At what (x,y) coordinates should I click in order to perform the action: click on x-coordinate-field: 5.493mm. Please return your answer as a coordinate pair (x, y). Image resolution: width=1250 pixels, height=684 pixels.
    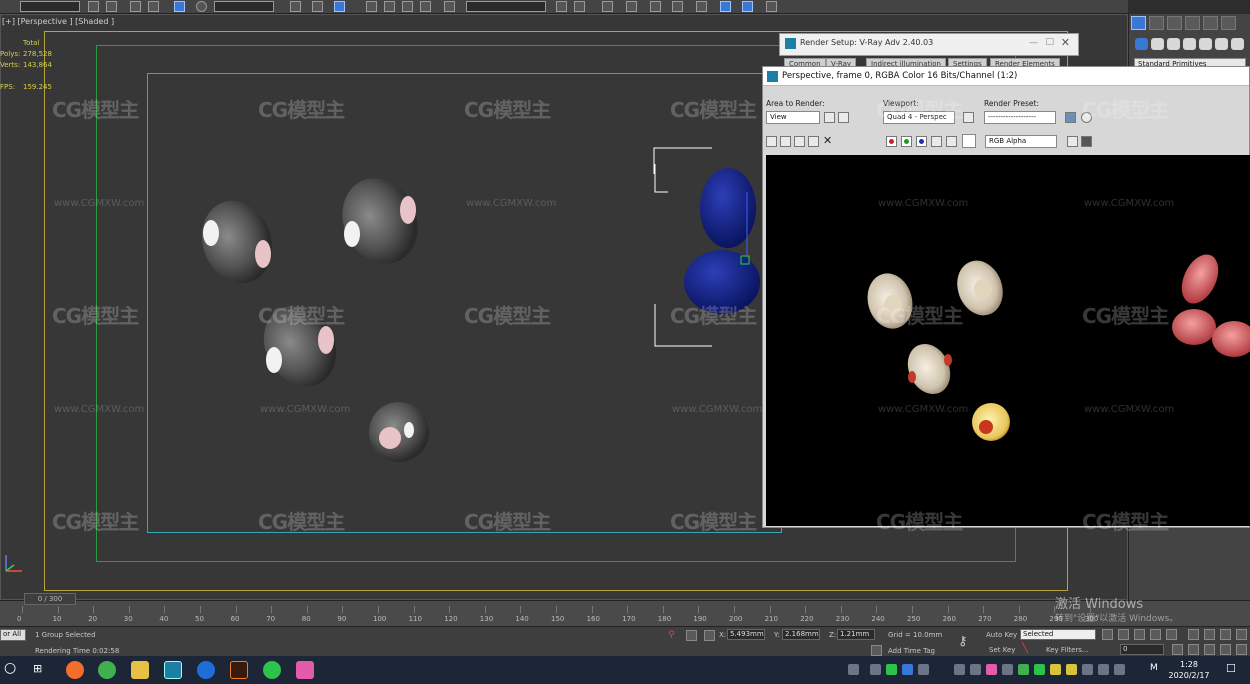
    Looking at the image, I should click on (746, 634).